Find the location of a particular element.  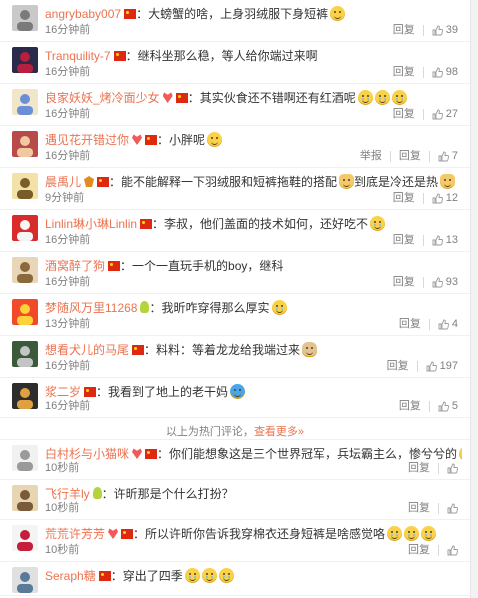

username-link: angrybaby007 is located at coordinates (83, 14).